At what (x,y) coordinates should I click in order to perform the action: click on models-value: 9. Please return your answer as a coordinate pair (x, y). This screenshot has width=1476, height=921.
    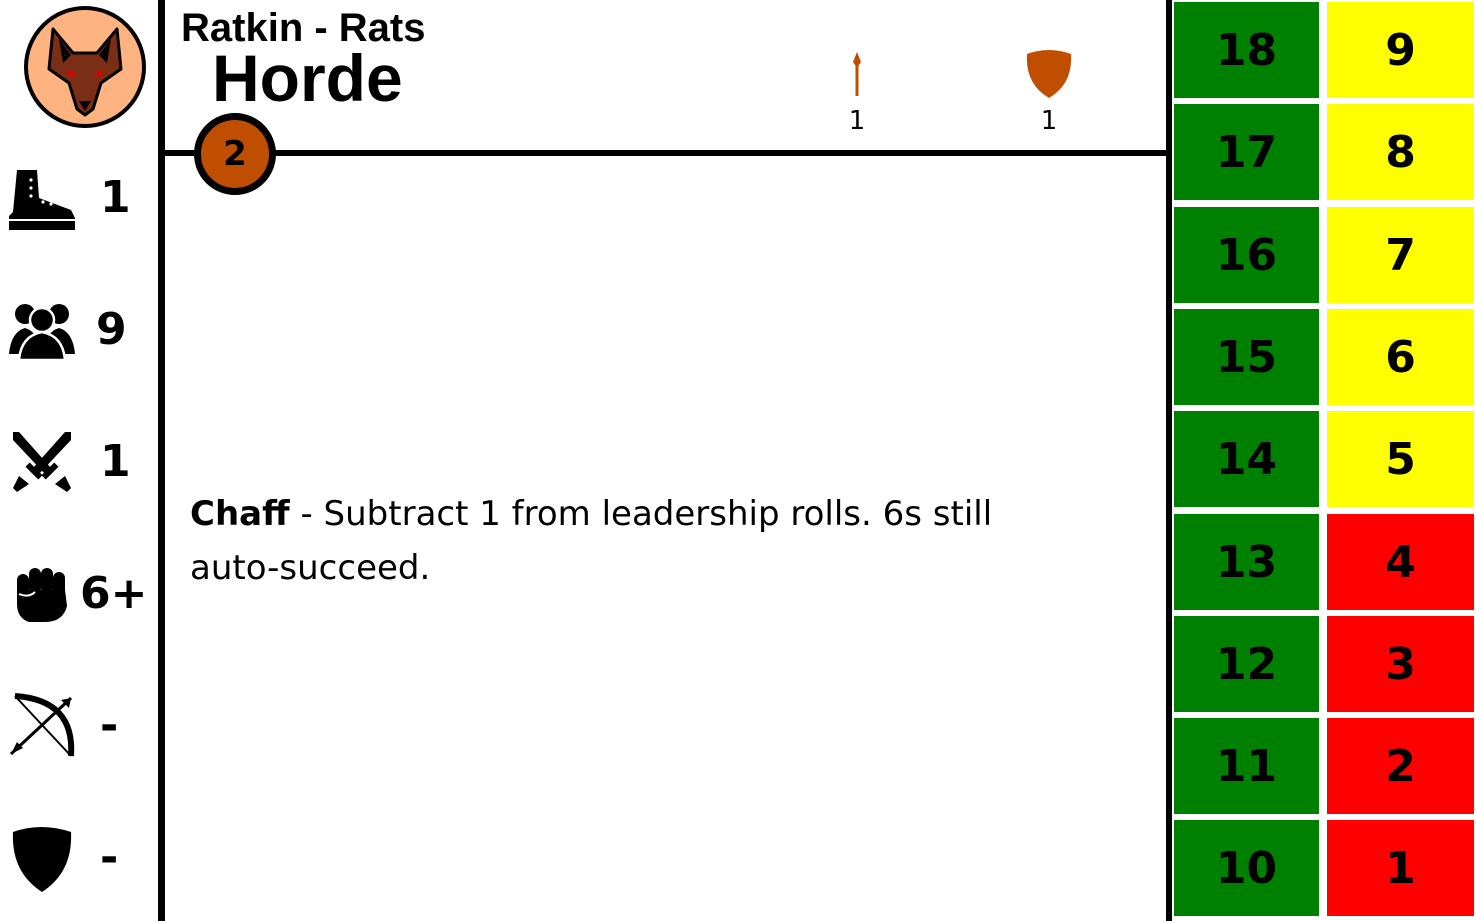
    Looking at the image, I should click on (111, 329).